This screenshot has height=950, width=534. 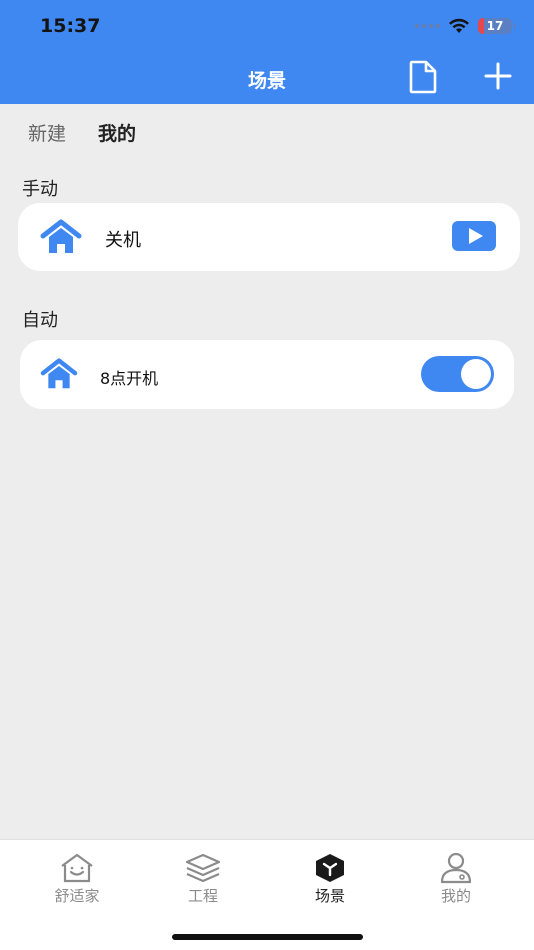 I want to click on layers-icon, so click(x=203, y=868).